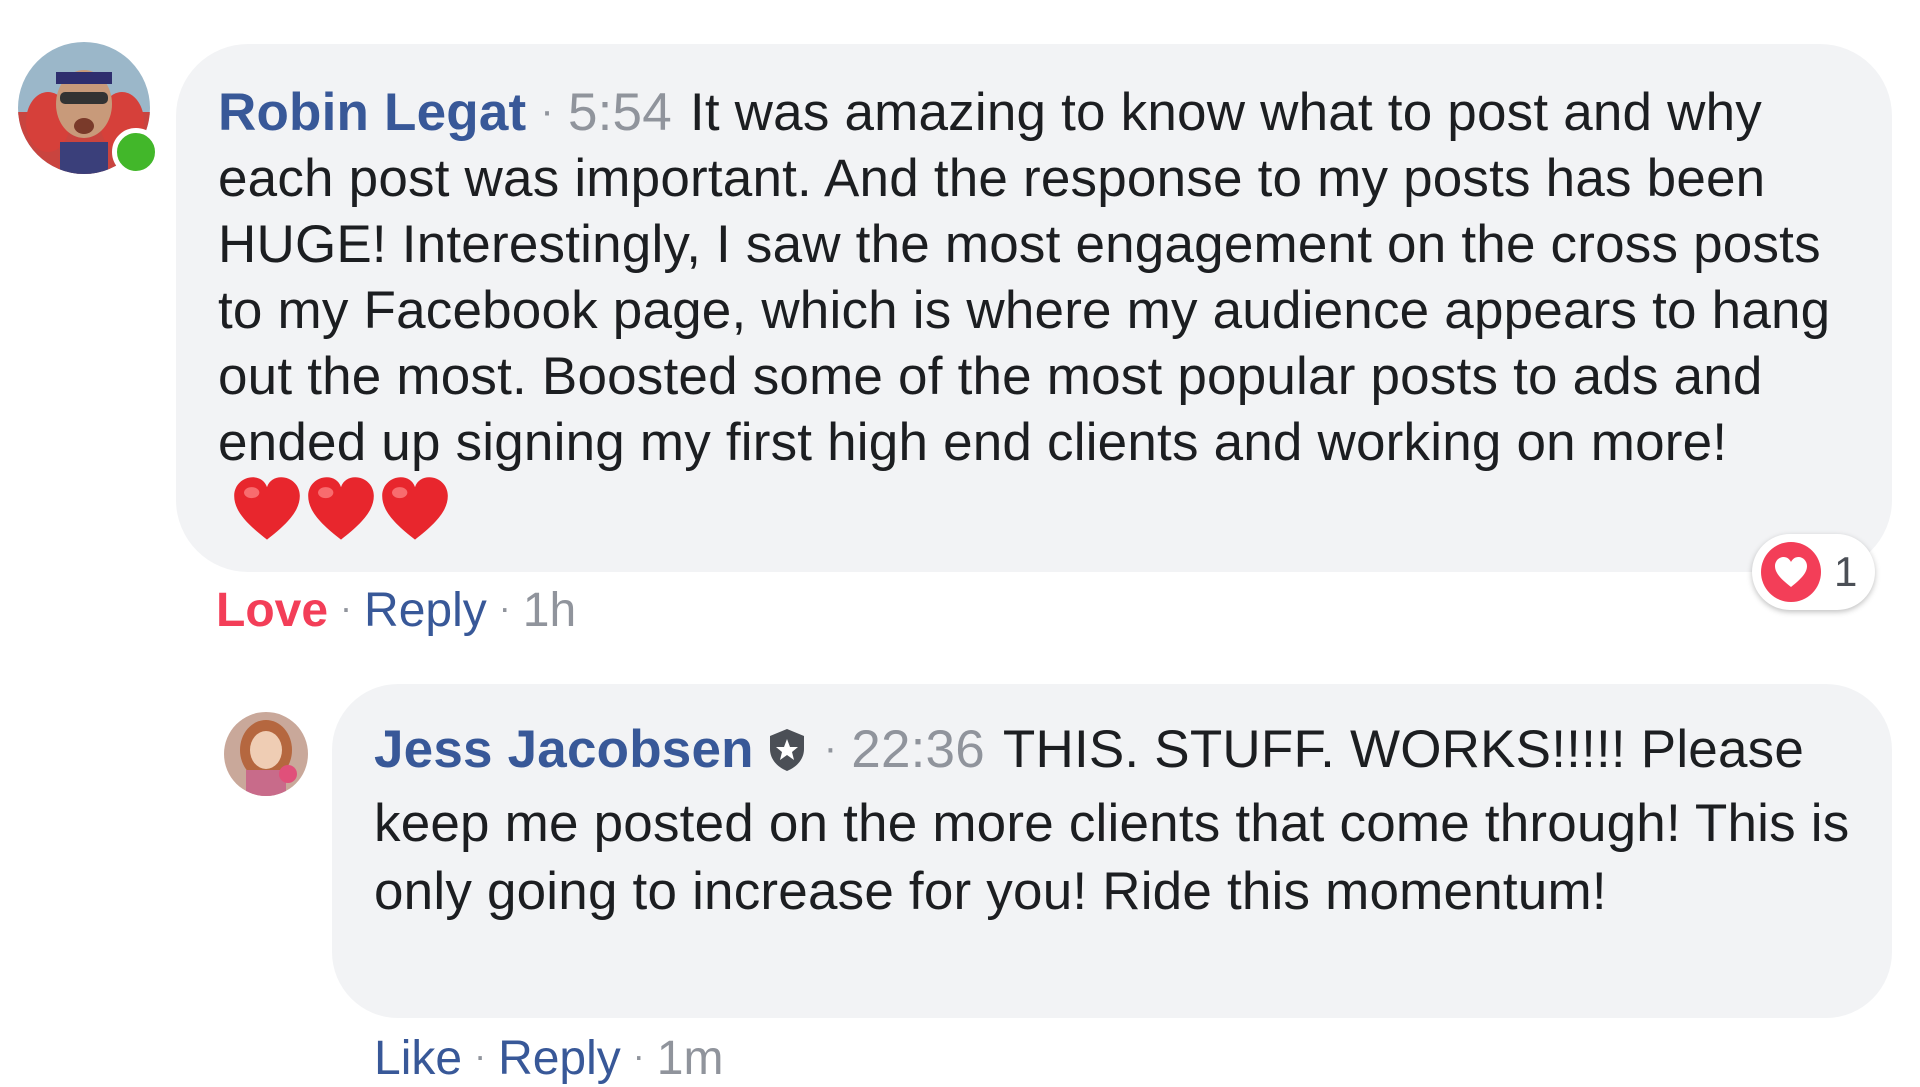 This screenshot has height=1087, width=1920. Describe the element at coordinates (918, 749) in the screenshot. I see `comment-timestamp: 22:36` at that location.